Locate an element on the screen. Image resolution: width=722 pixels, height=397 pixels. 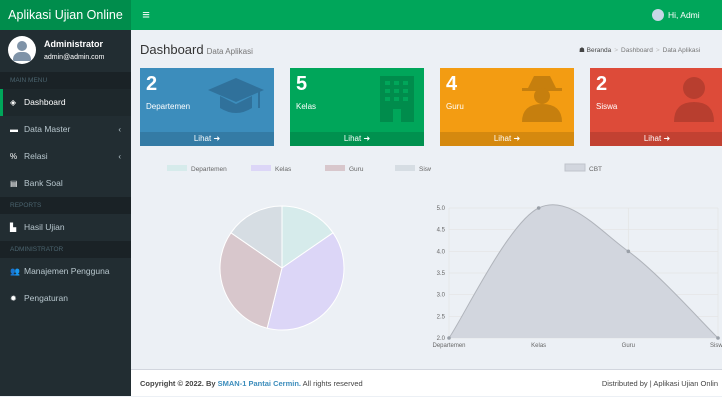
stat-label: Guru is located at coordinates (455, 106).